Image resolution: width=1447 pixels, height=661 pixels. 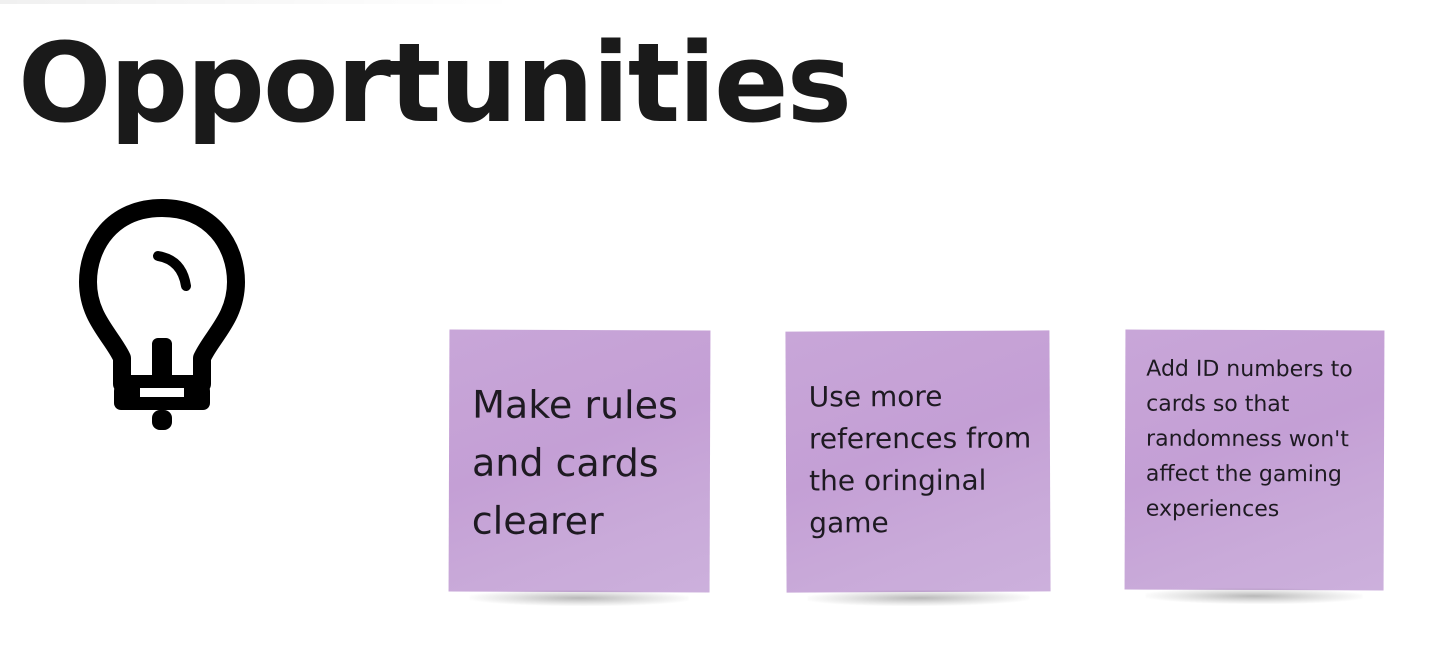 I want to click on top-edge-shadow, so click(x=260, y=2).